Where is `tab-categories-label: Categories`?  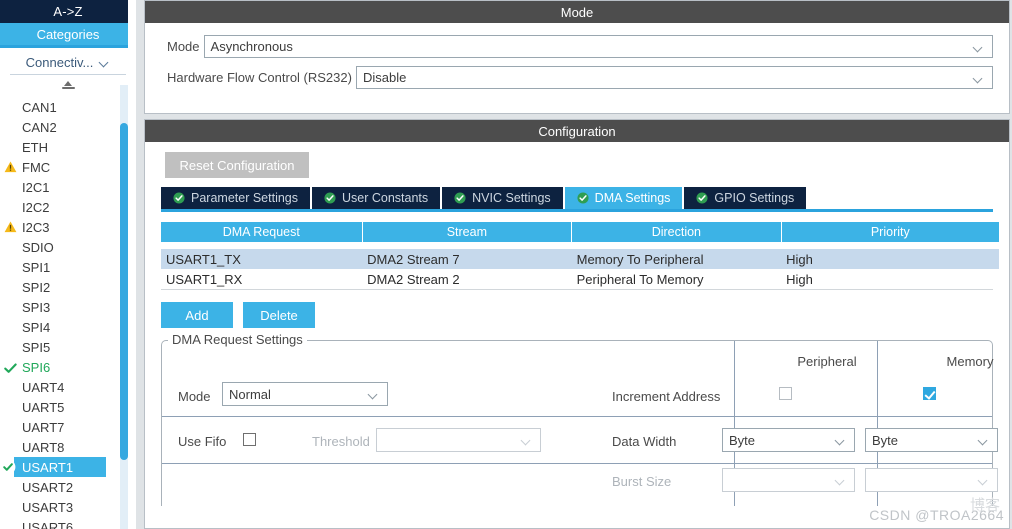
tab-categories-label: Categories is located at coordinates (68, 34).